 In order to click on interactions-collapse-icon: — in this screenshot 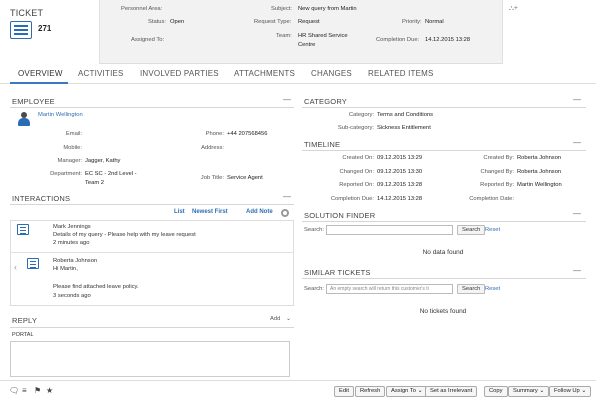, I will do `click(287, 196)`.